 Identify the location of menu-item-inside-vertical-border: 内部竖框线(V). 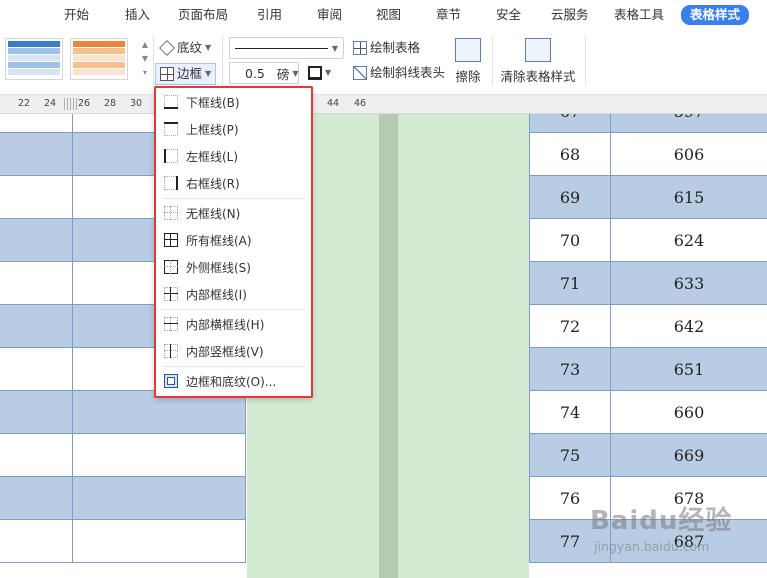
(234, 351).